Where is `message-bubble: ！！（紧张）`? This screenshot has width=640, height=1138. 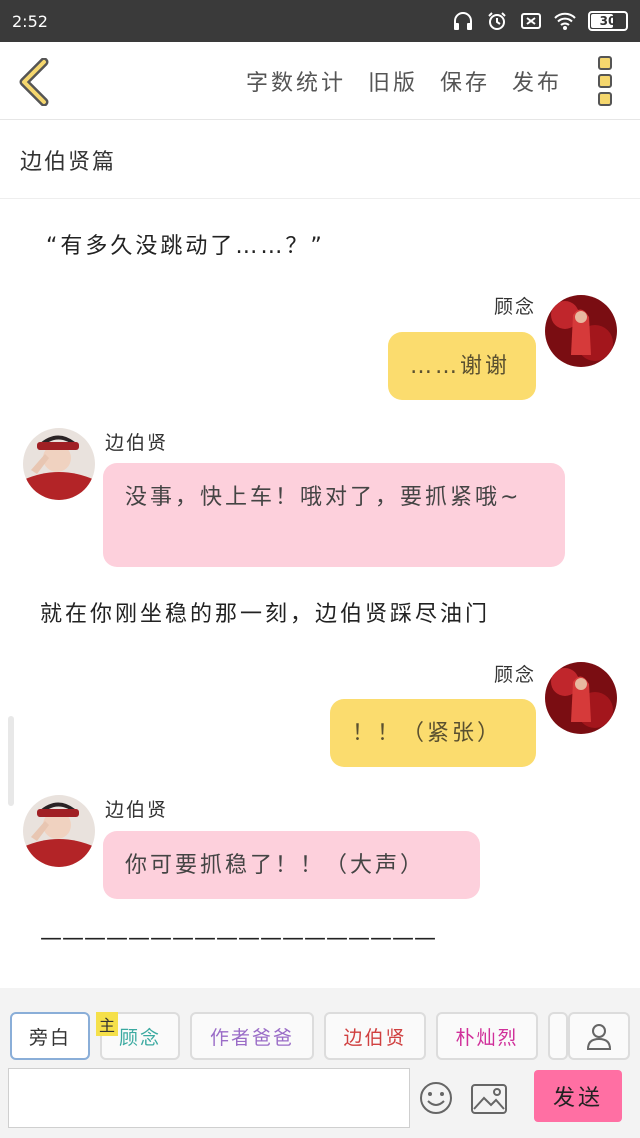 message-bubble: ！！（紧张） is located at coordinates (433, 733).